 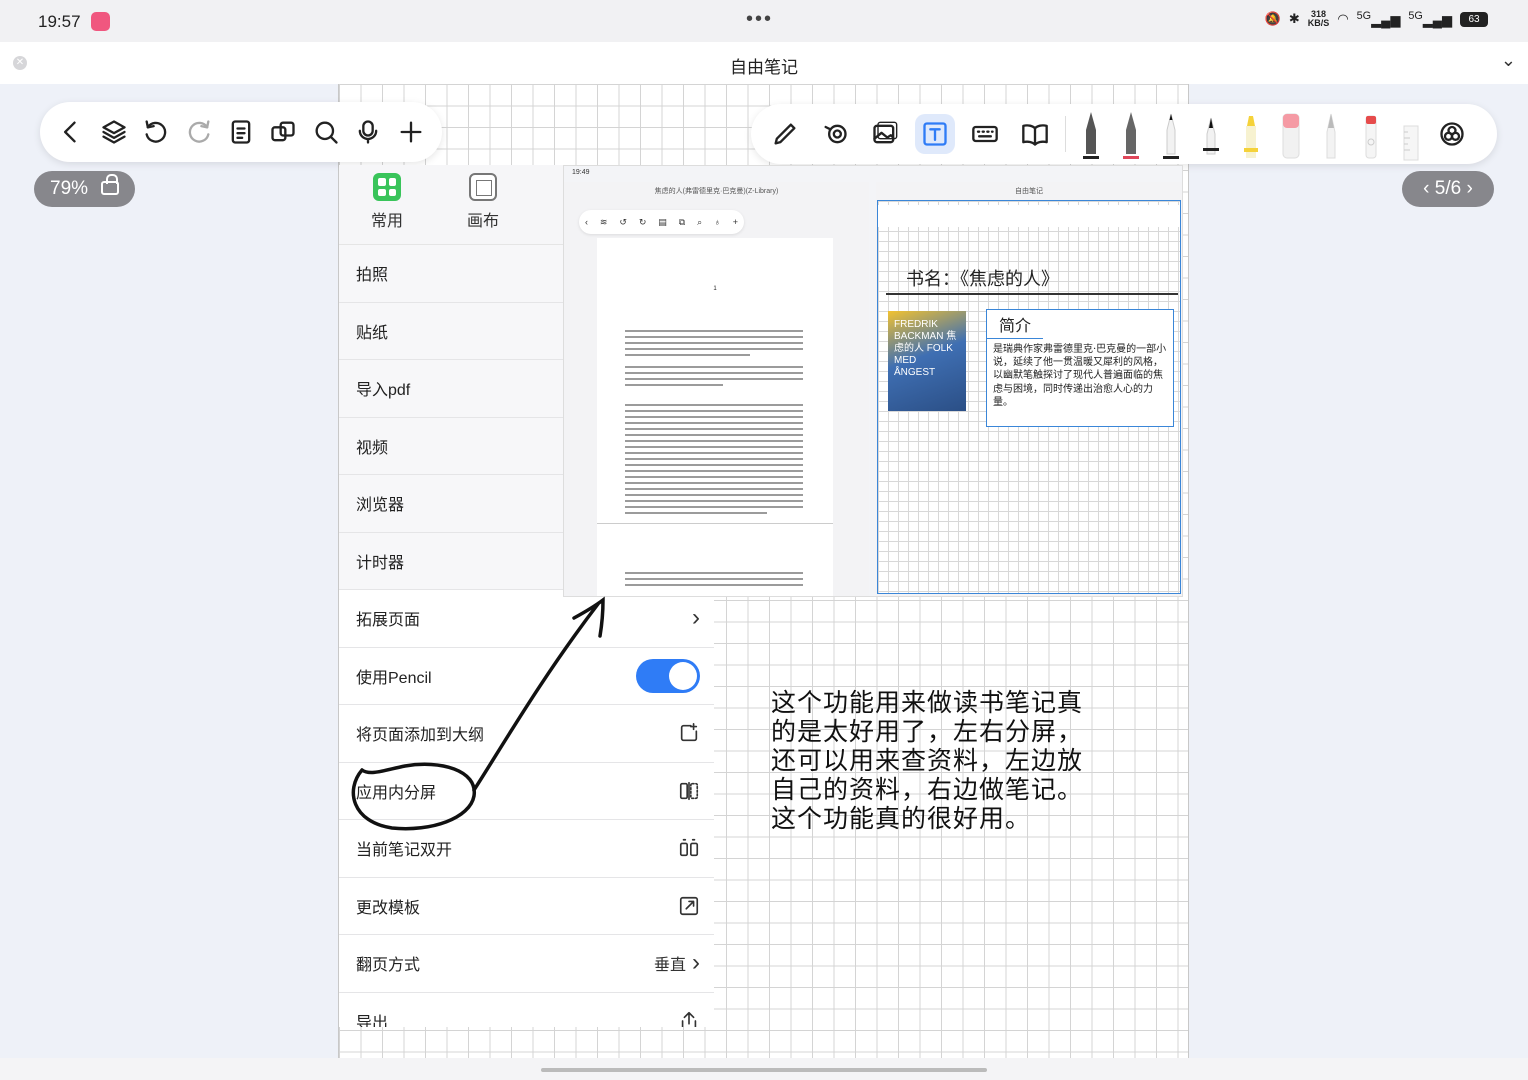 I want to click on page-divider, so click(x=715, y=523).